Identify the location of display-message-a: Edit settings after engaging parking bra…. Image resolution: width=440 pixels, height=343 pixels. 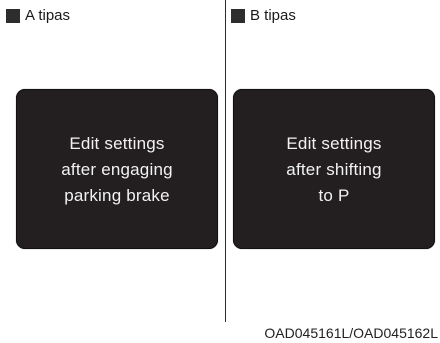
(117, 169).